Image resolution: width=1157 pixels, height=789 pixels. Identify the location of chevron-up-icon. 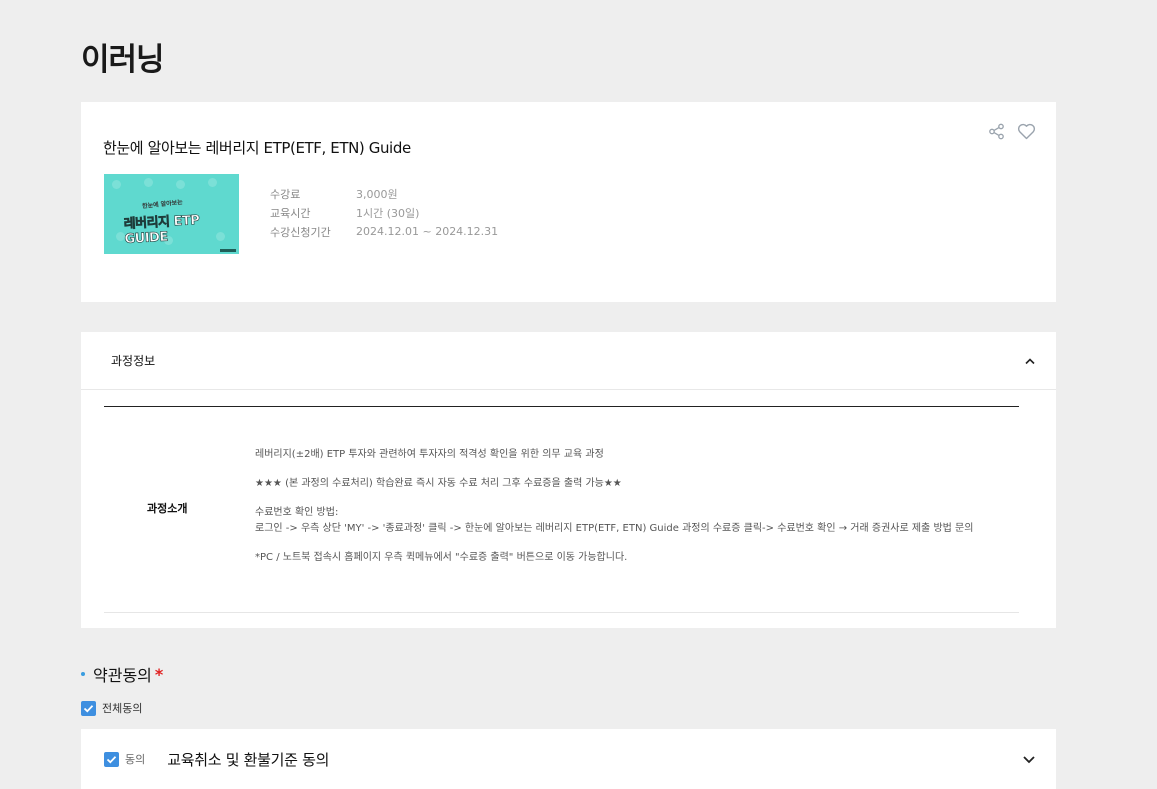
(1030, 361).